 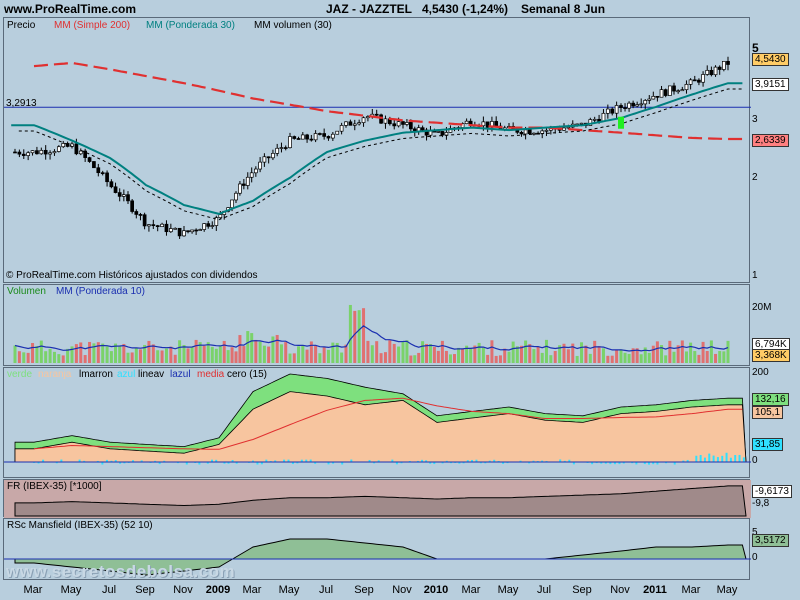 What do you see at coordinates (21, 25) in the screenshot?
I see `legend-precio: Precio` at bounding box center [21, 25].